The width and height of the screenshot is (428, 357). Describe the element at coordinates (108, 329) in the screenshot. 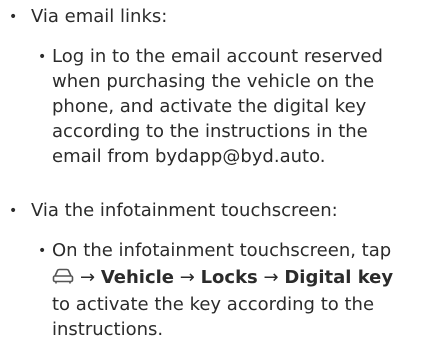

I see `sub-item-line: instructions.` at that location.